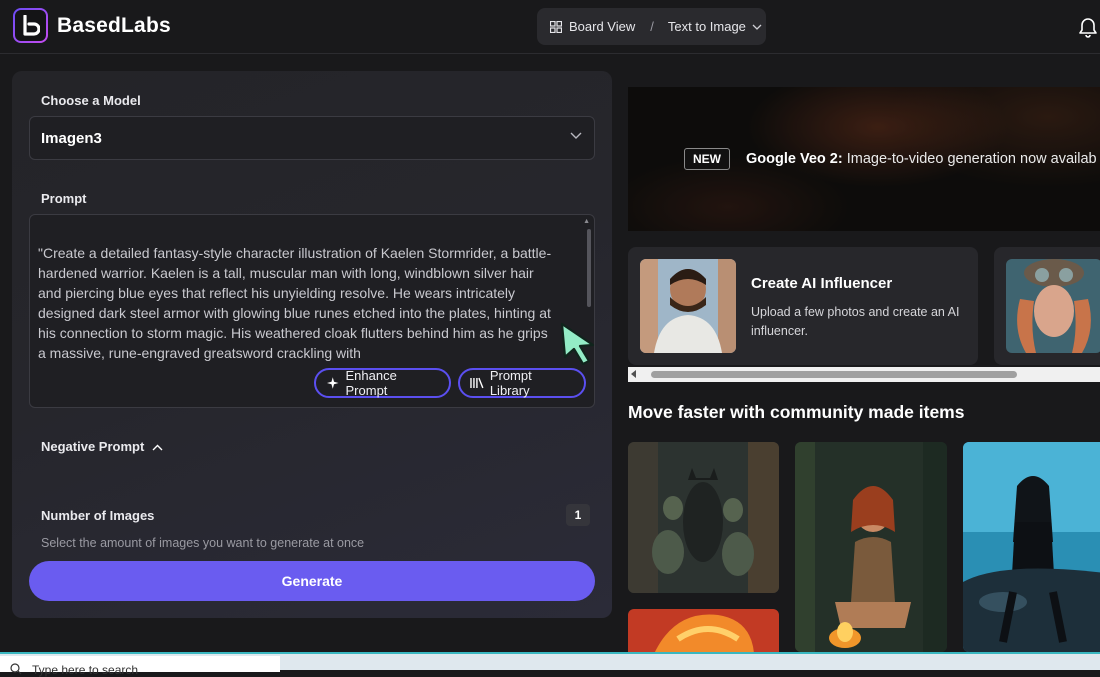 The height and width of the screenshot is (677, 1100). Describe the element at coordinates (703, 517) in the screenshot. I see `community-item-batman` at that location.